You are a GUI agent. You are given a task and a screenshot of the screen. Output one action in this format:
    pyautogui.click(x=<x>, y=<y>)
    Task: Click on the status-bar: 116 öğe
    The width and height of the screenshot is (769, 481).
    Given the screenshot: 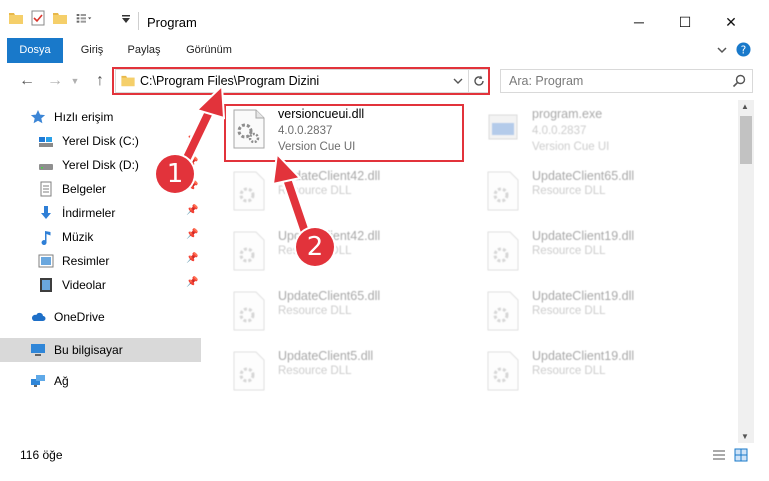 What is the action you would take?
    pyautogui.click(x=384, y=455)
    